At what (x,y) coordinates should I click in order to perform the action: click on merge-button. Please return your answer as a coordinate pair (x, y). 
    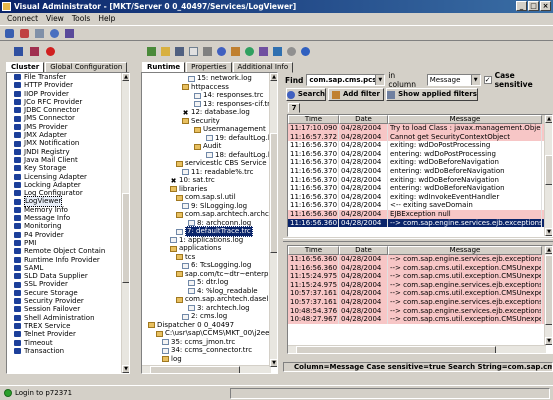
    Looking at the image, I should click on (263, 51).